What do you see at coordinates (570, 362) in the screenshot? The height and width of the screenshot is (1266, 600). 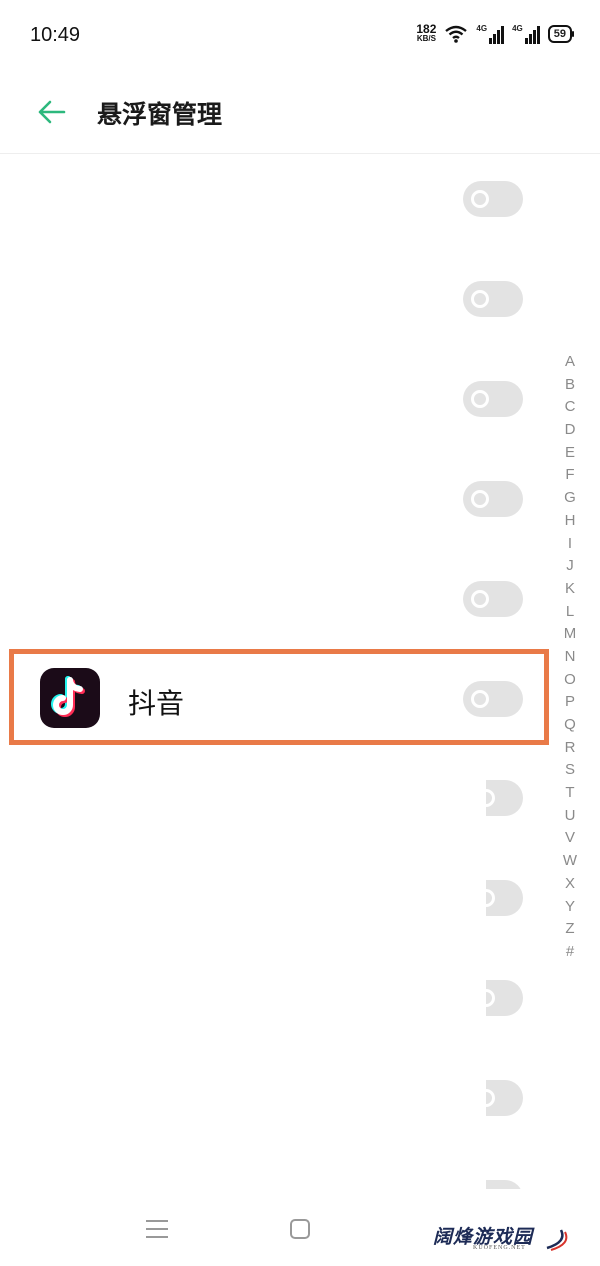 I see `index-letter: A` at bounding box center [570, 362].